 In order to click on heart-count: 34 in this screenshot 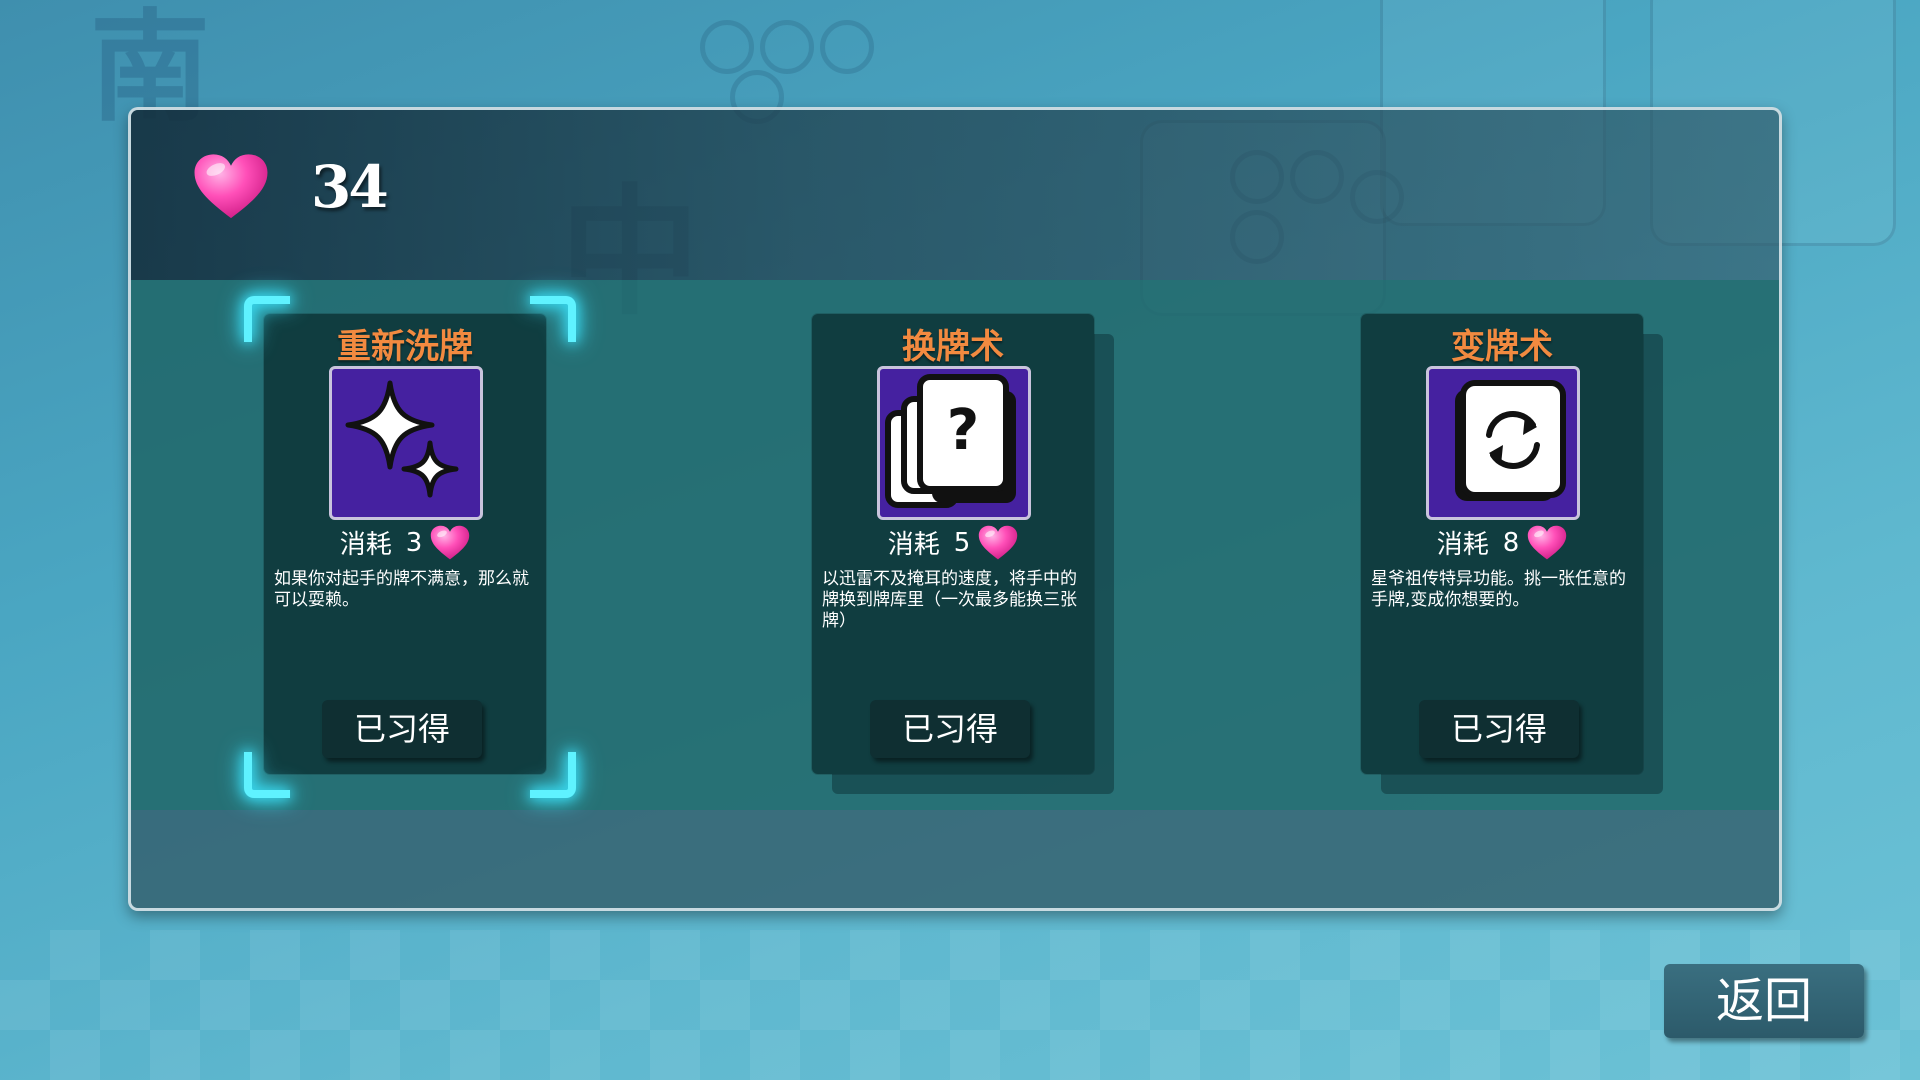, I will do `click(350, 187)`.